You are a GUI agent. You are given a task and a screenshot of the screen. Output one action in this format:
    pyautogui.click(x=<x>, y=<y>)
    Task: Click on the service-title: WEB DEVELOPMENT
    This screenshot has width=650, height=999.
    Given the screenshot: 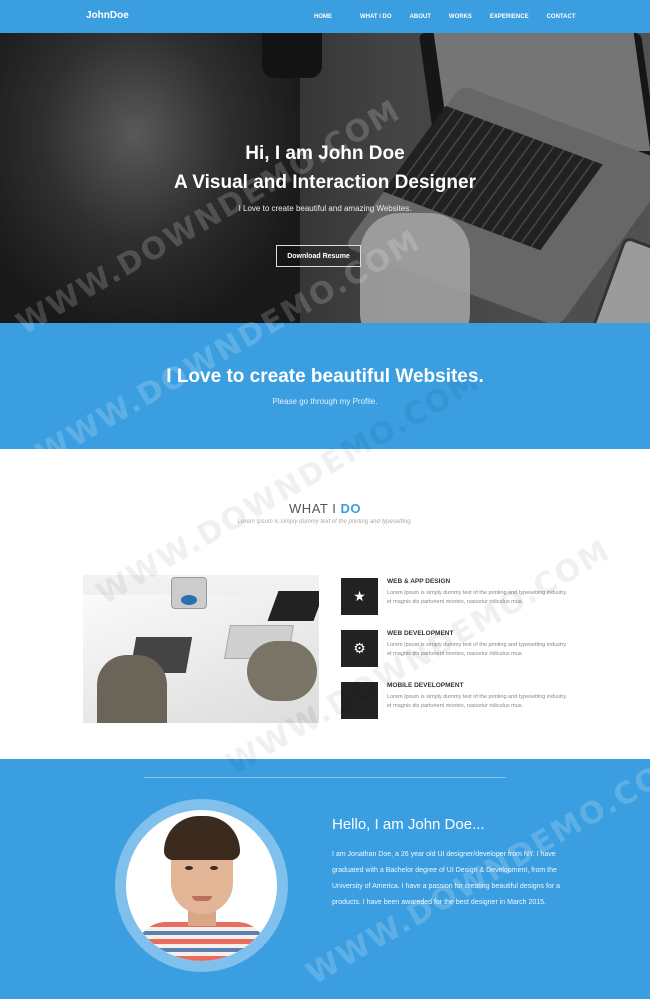 What is the action you would take?
    pyautogui.click(x=420, y=633)
    